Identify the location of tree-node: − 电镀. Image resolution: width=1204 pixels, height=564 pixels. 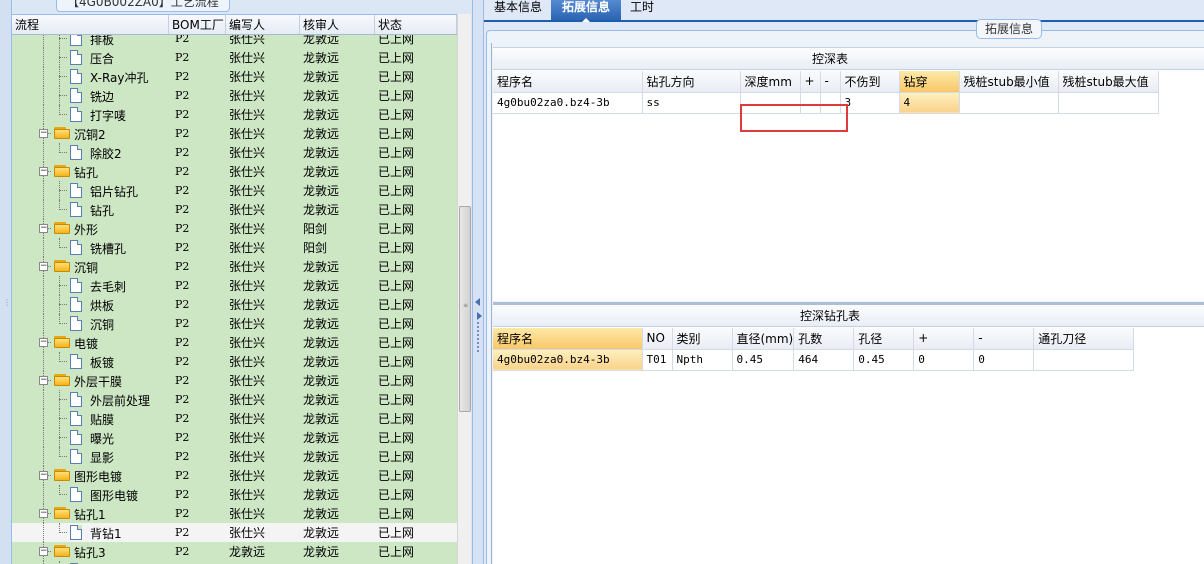
(92, 342).